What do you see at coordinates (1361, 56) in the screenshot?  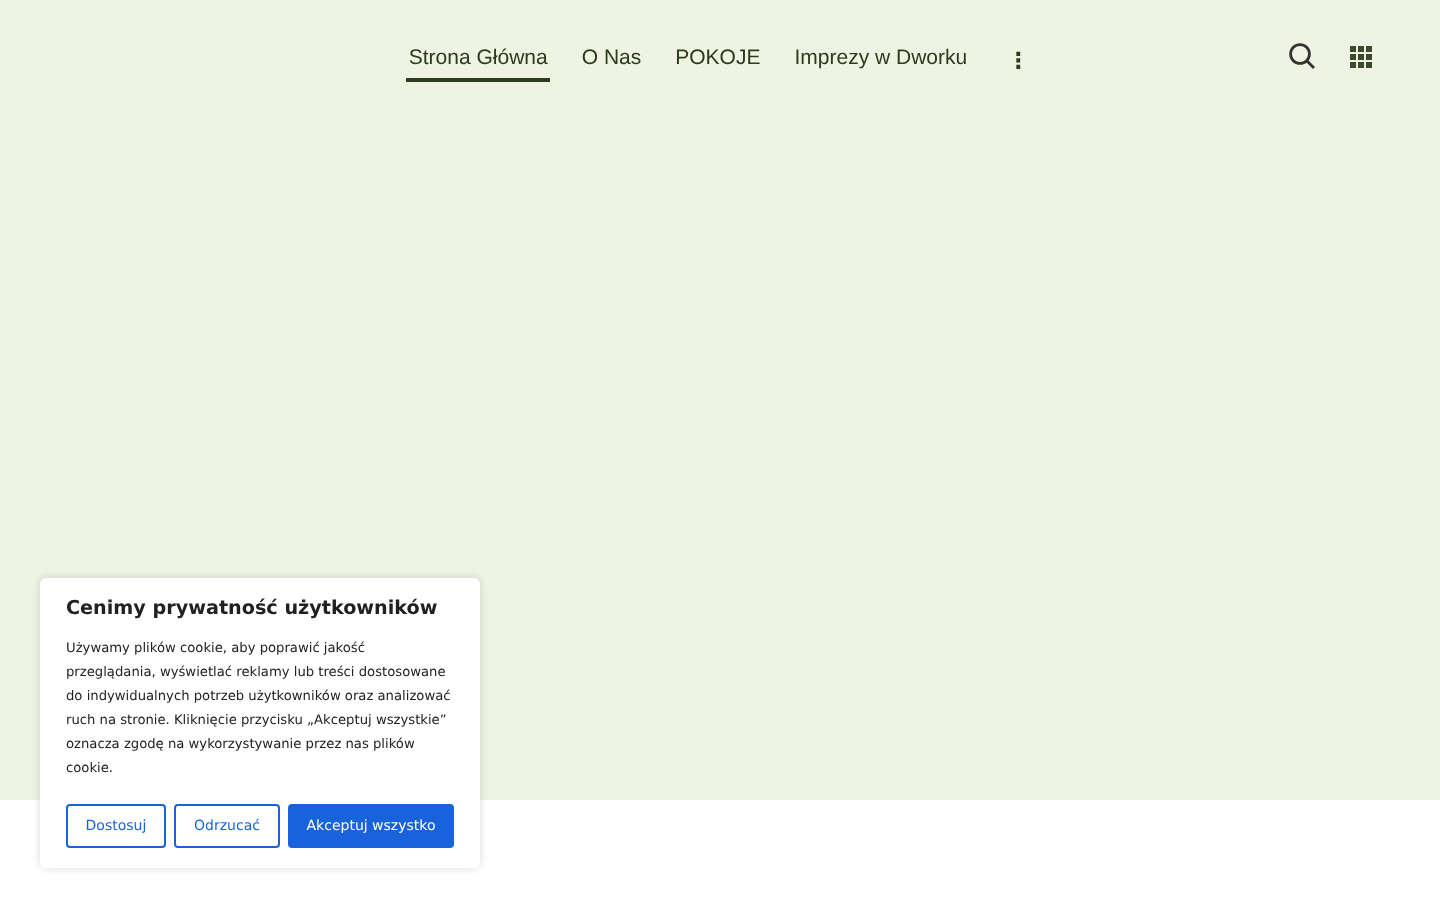 I see `grid-menu-icon` at bounding box center [1361, 56].